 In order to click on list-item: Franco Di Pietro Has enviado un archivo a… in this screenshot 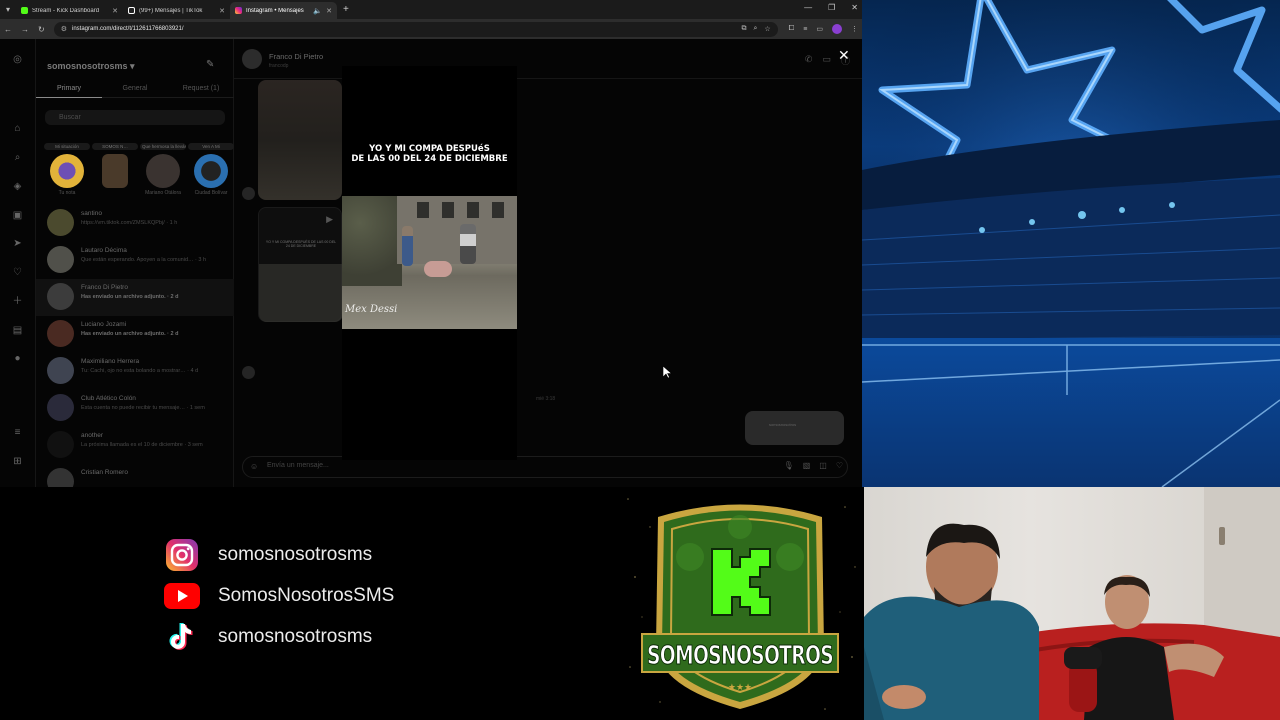, I will do `click(135, 297)`.